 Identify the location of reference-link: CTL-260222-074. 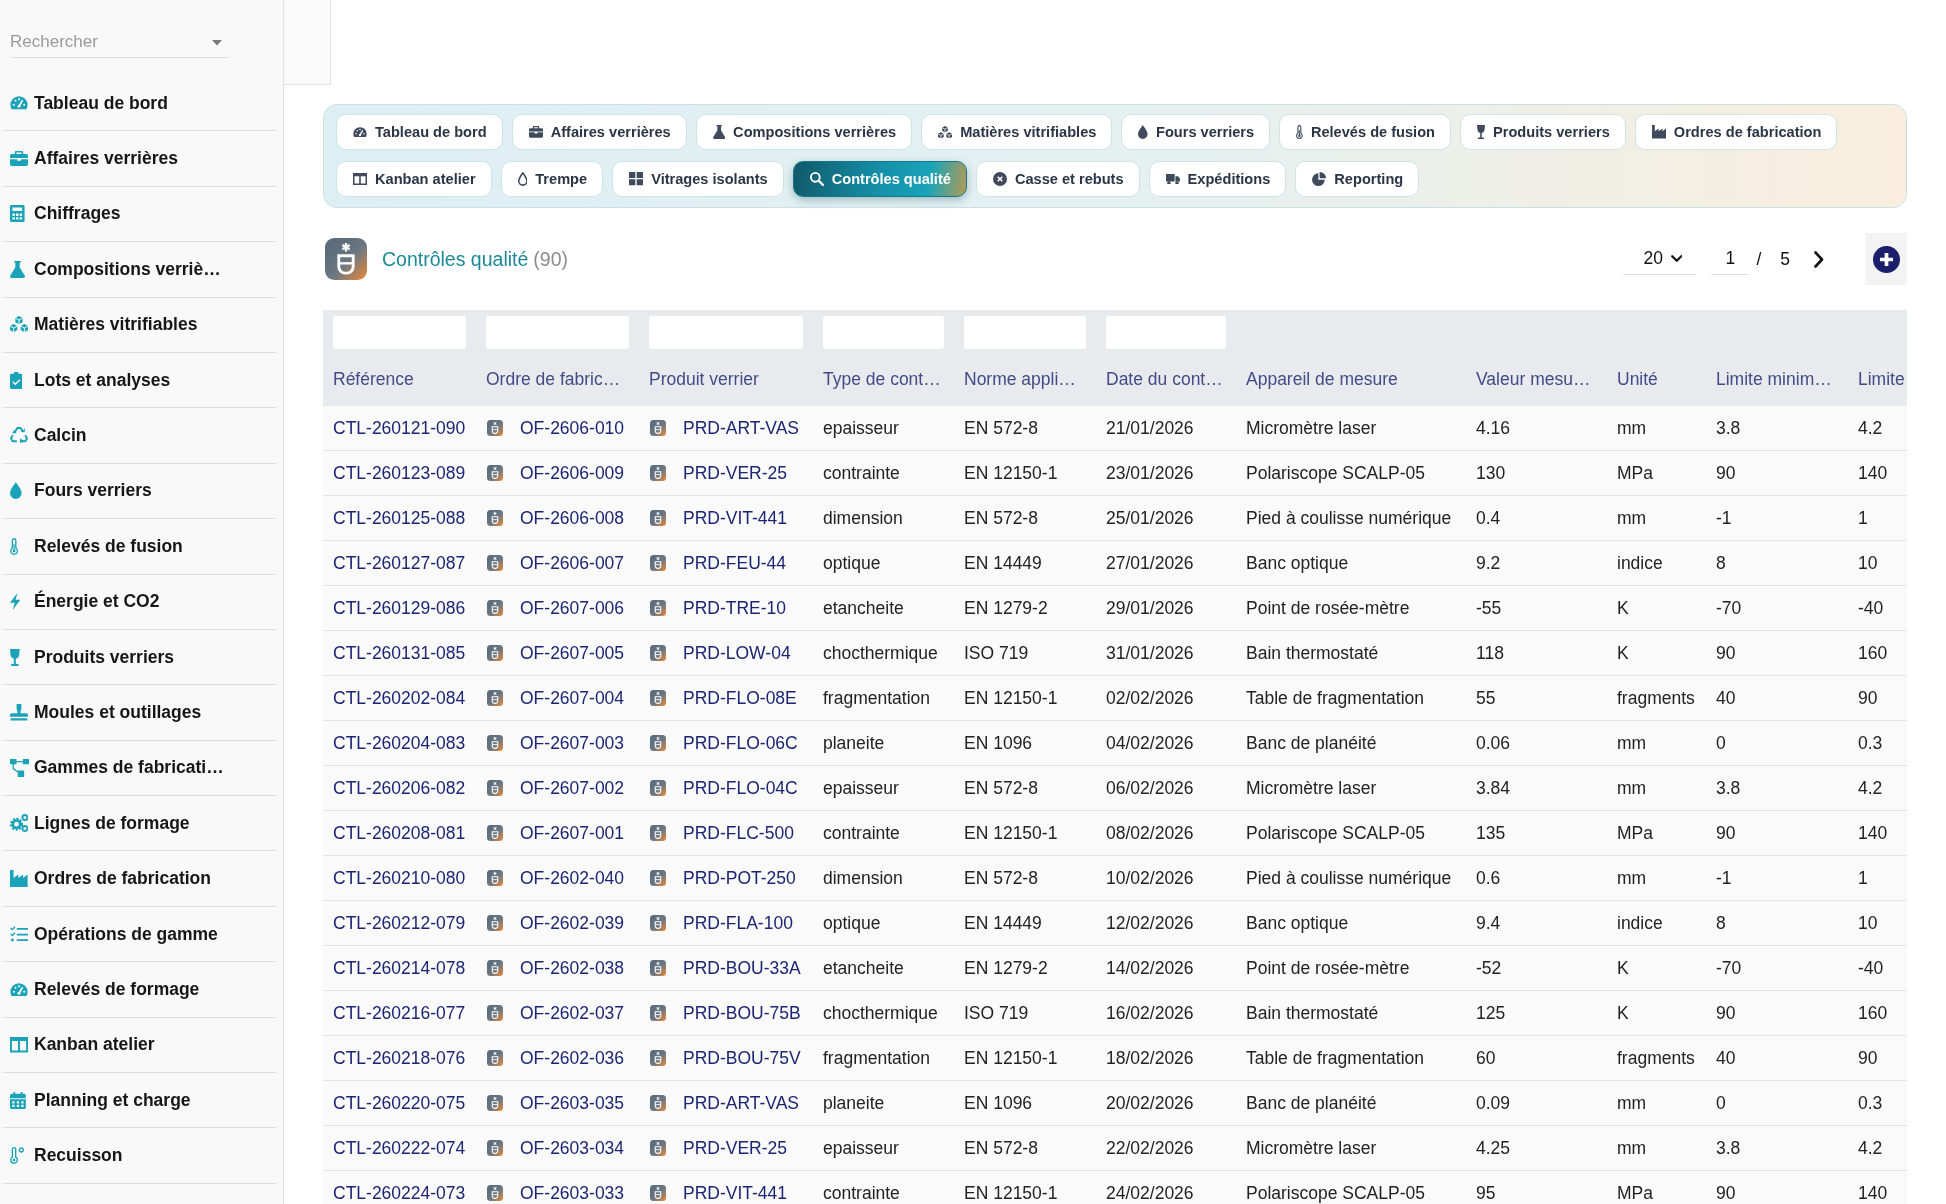
(399, 1148).